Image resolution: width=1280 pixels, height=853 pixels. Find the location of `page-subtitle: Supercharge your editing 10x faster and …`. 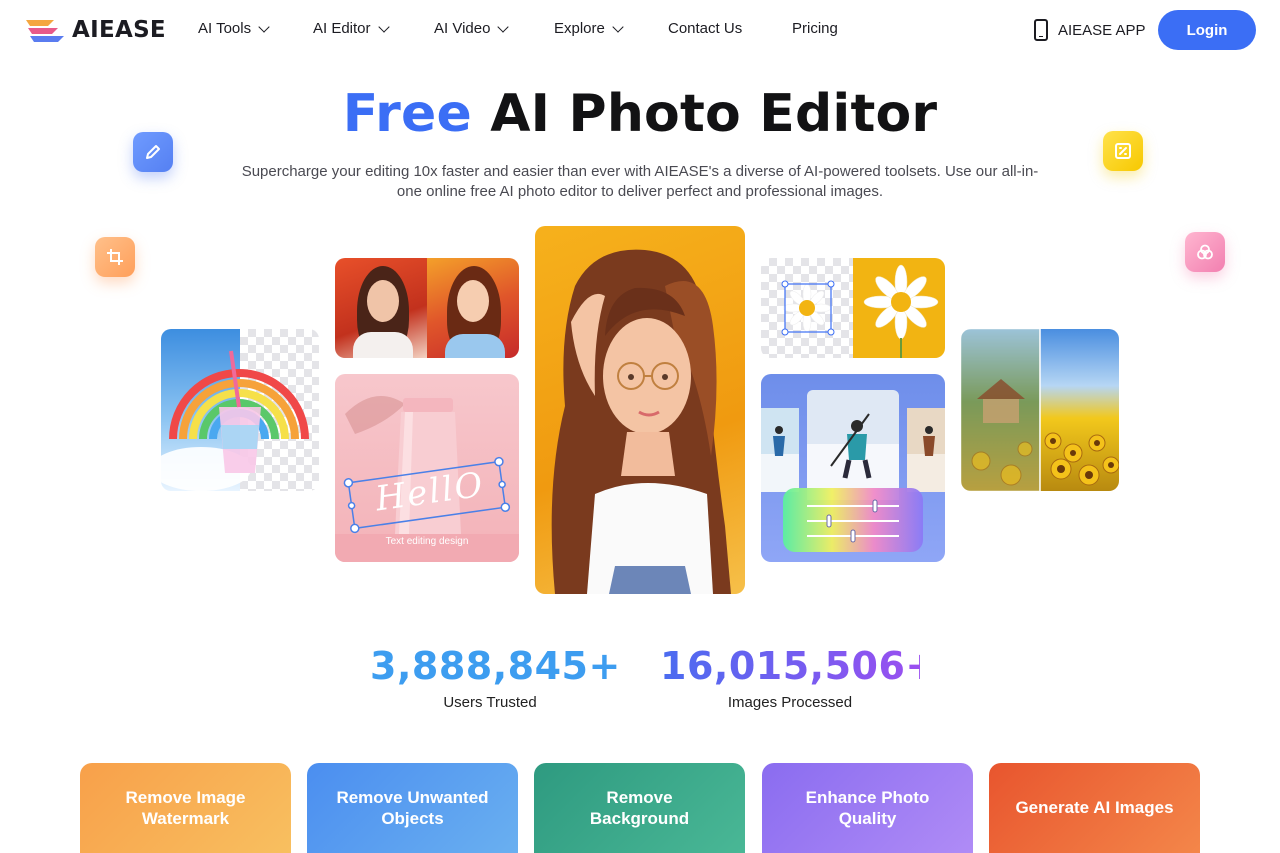

page-subtitle: Supercharge your editing 10x faster and … is located at coordinates (640, 181).